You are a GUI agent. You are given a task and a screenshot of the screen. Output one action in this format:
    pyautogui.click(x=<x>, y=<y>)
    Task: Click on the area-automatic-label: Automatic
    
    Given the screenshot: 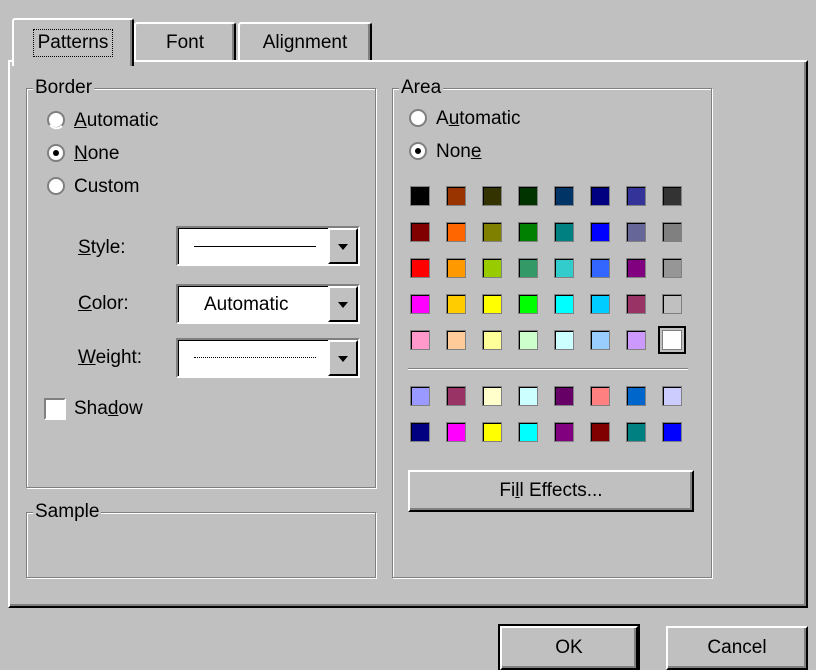 What is the action you would take?
    pyautogui.click(x=478, y=119)
    